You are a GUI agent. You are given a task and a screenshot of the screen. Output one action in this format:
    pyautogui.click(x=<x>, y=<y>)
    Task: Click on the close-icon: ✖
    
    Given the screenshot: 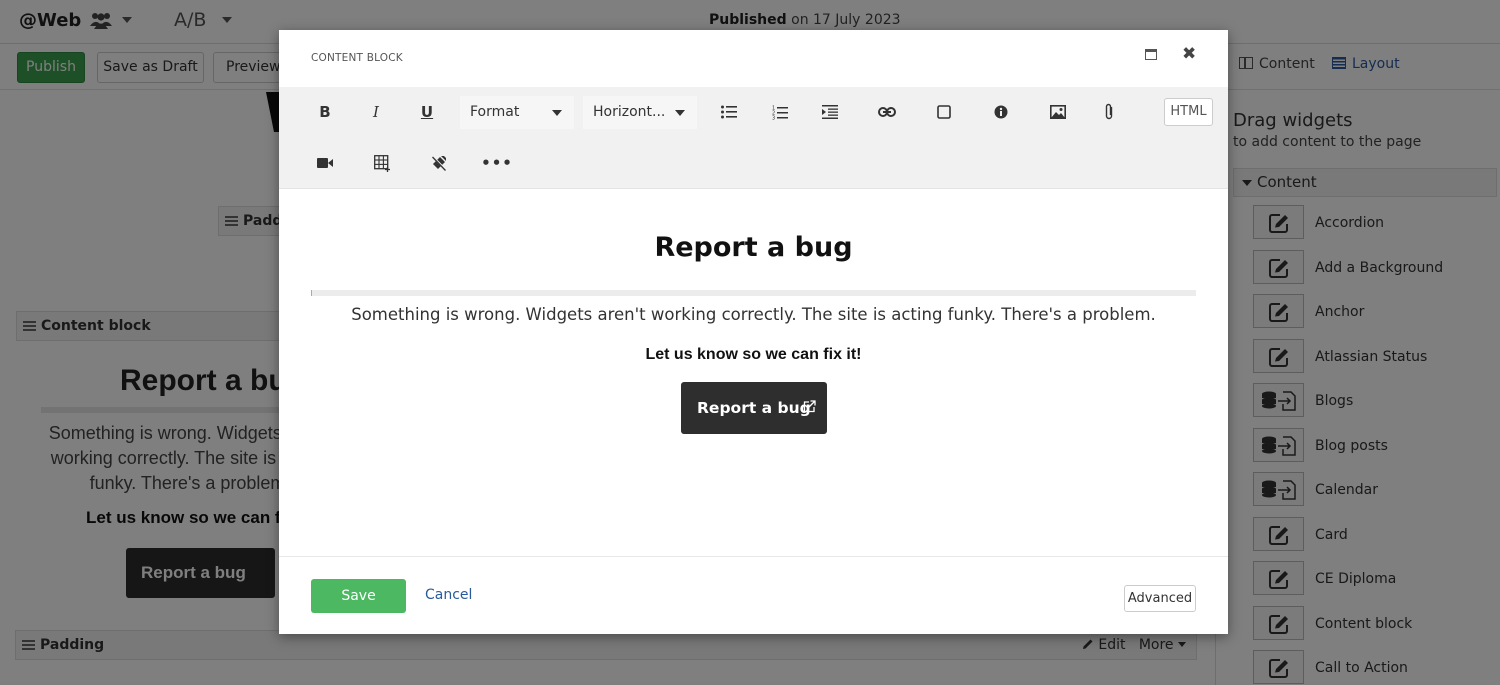 What is the action you would take?
    pyautogui.click(x=1189, y=54)
    